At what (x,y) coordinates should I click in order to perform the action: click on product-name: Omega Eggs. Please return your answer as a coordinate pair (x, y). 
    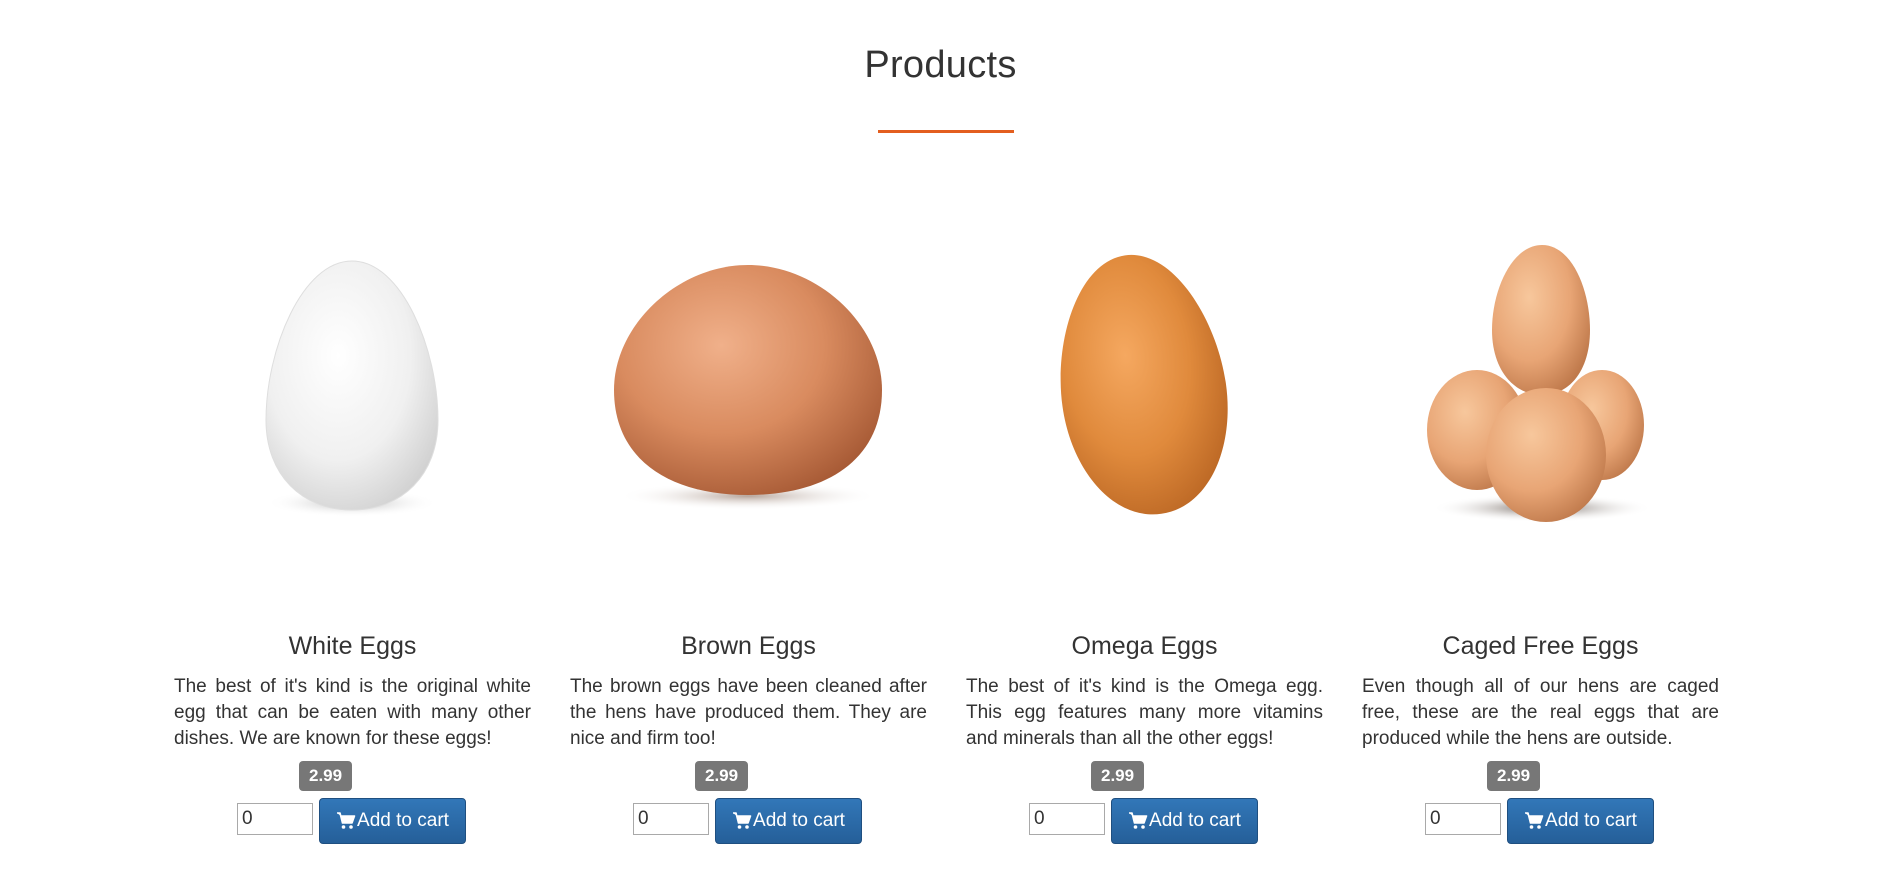
    Looking at the image, I should click on (1144, 646).